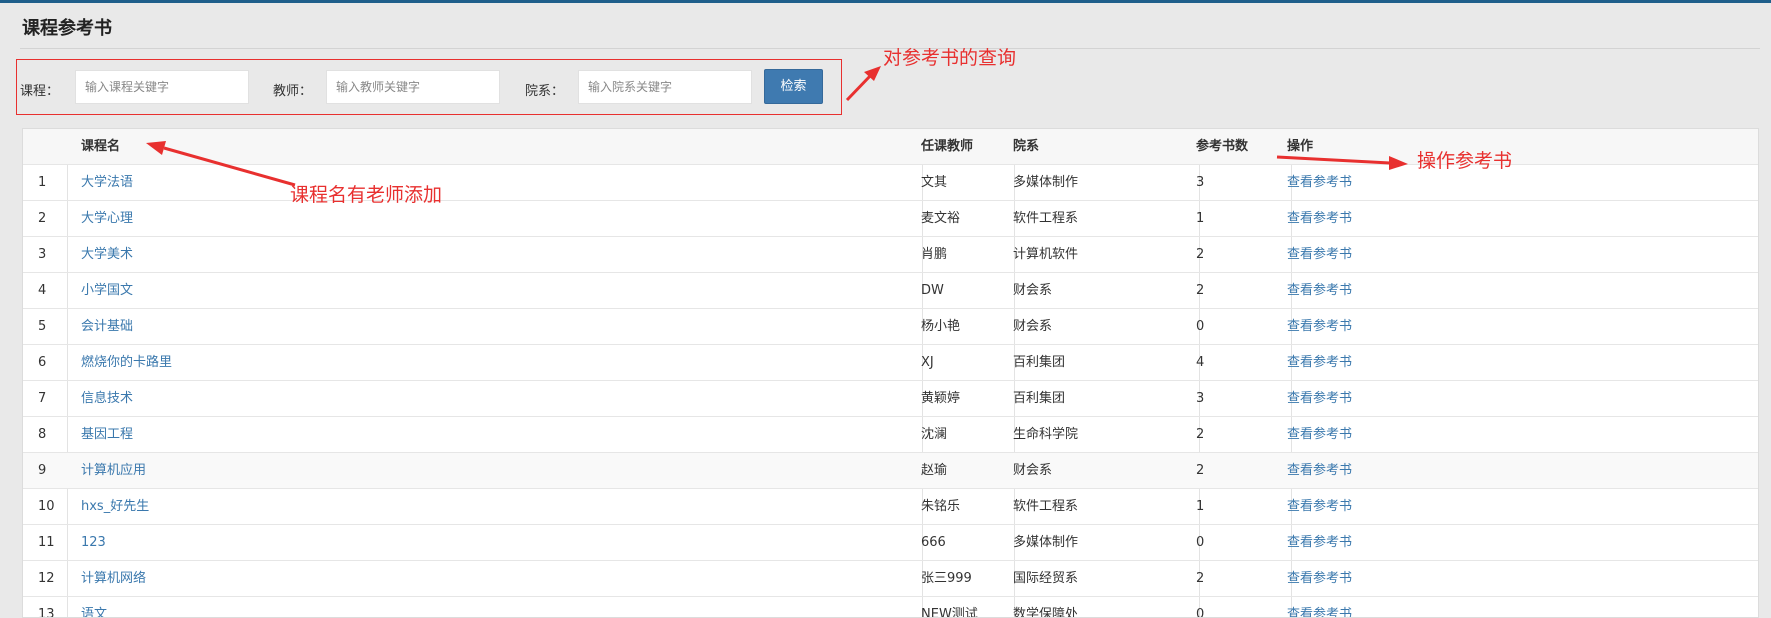 The height and width of the screenshot is (618, 1771). I want to click on course-arrow-head, so click(156, 148).